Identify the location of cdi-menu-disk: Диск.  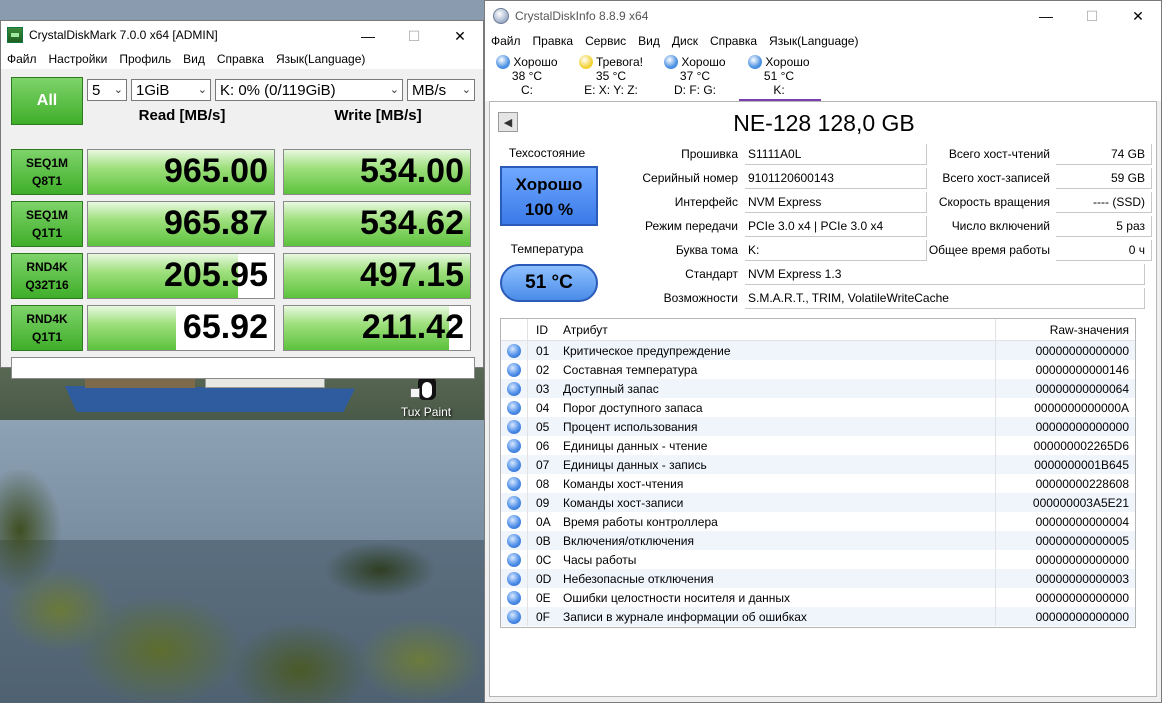
(685, 41).